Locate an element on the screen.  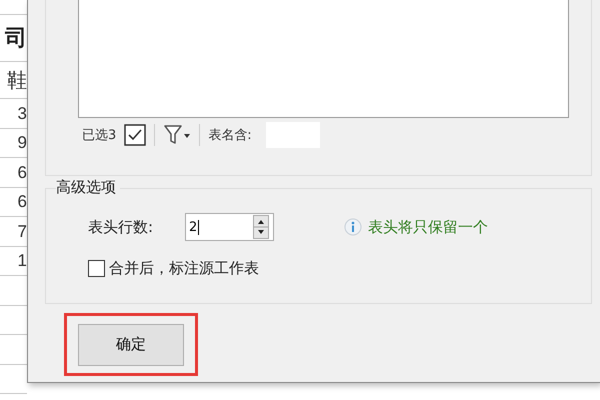
ok-button: 确定 is located at coordinates (131, 345).